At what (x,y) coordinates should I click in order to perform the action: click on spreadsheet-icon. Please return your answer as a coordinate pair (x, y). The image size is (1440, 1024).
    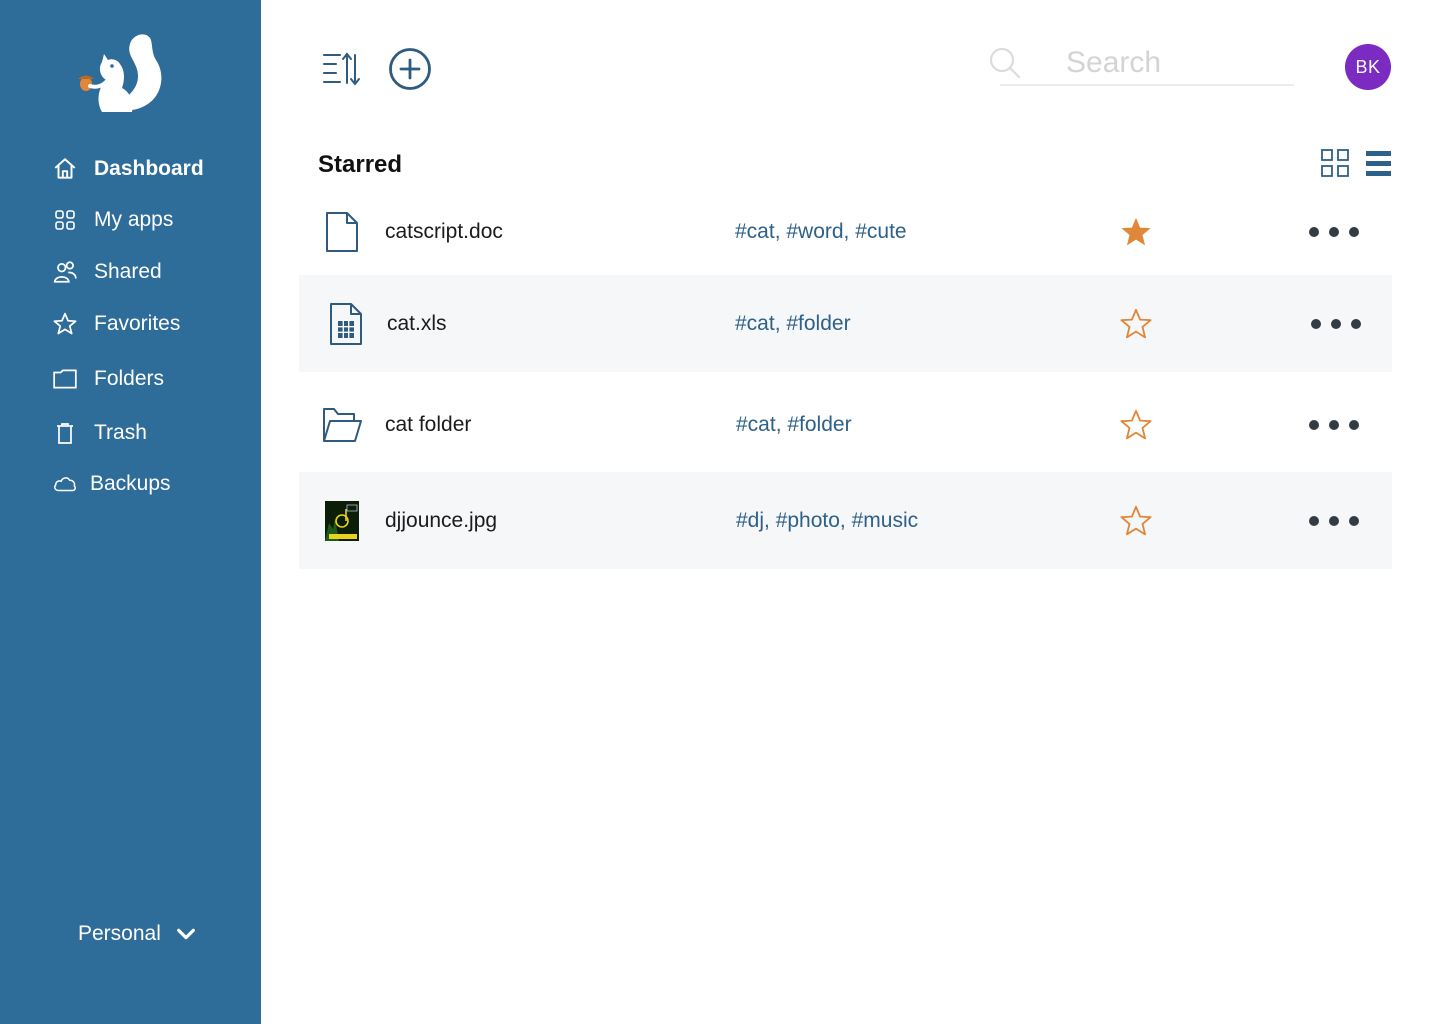
    Looking at the image, I should click on (346, 323).